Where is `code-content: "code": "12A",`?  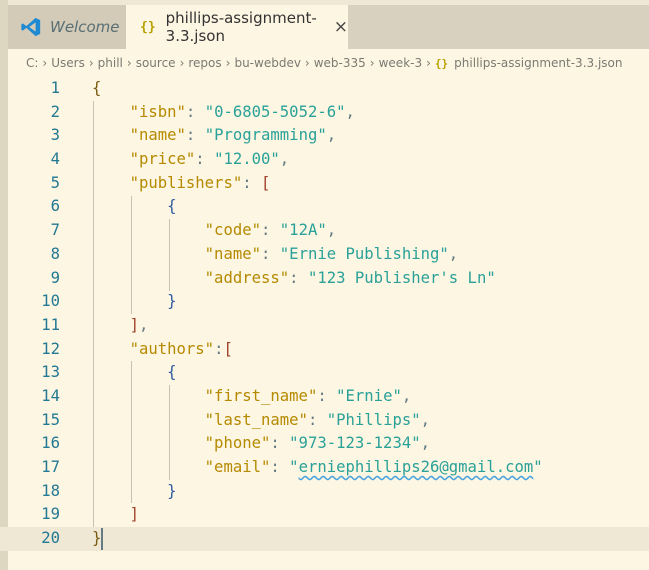
code-content: "code": "12A", is located at coordinates (214, 231).